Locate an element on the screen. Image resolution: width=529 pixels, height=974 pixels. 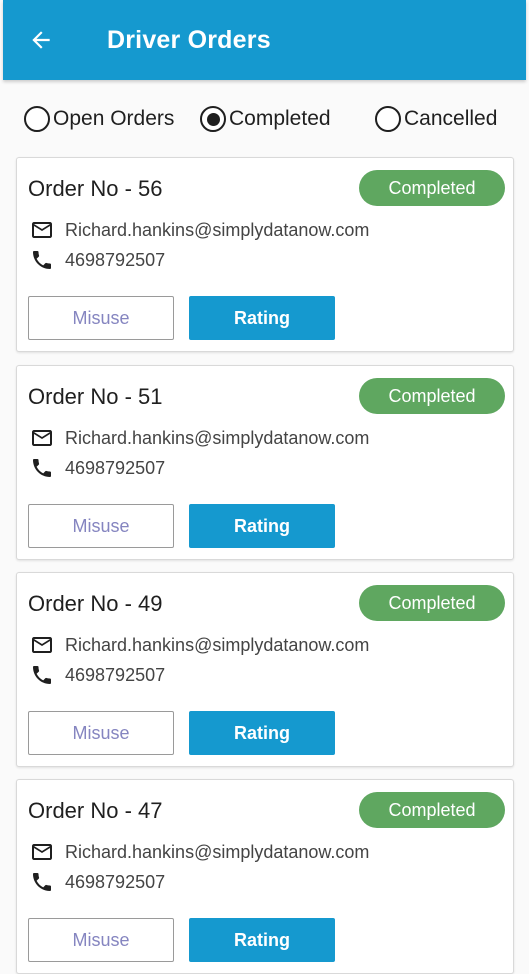
arrow-left-icon is located at coordinates (41, 40).